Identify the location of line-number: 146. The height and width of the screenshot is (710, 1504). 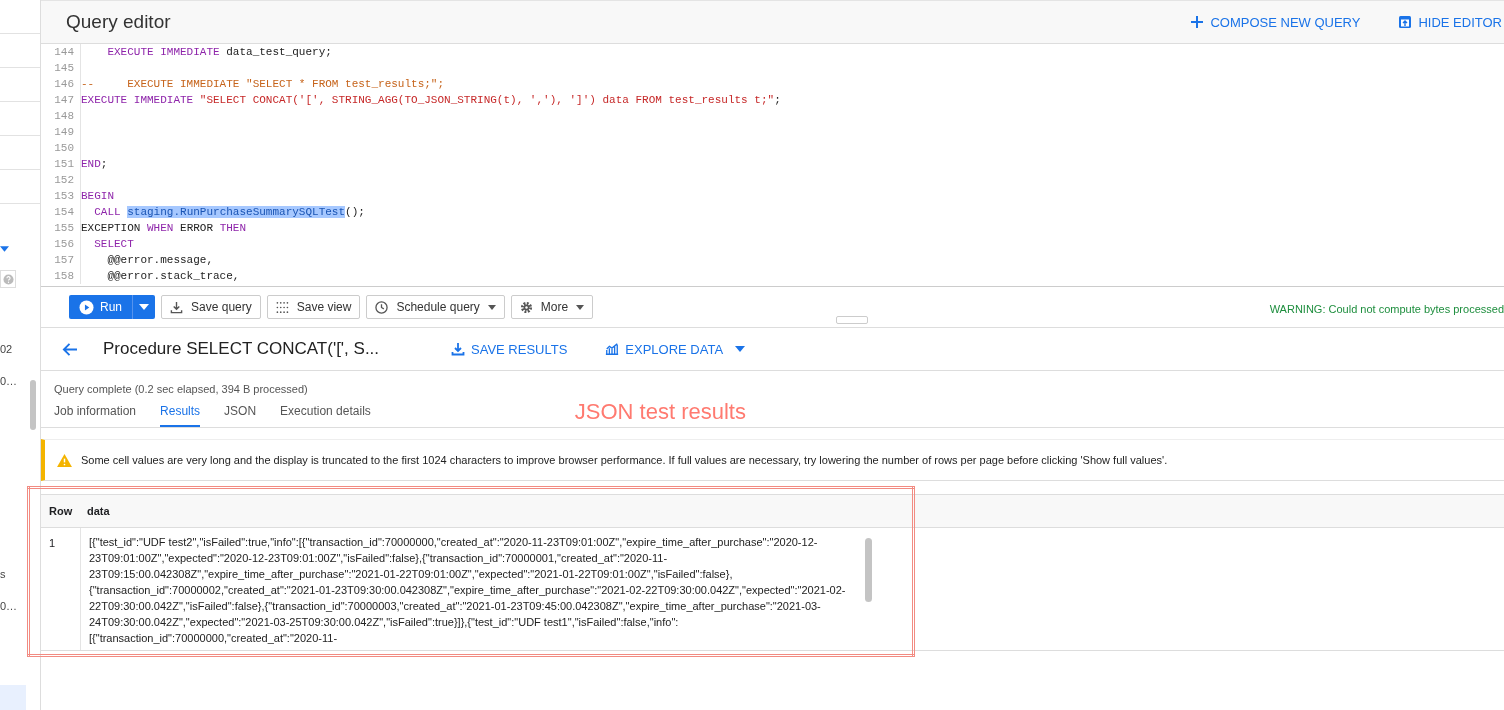
(61, 84).